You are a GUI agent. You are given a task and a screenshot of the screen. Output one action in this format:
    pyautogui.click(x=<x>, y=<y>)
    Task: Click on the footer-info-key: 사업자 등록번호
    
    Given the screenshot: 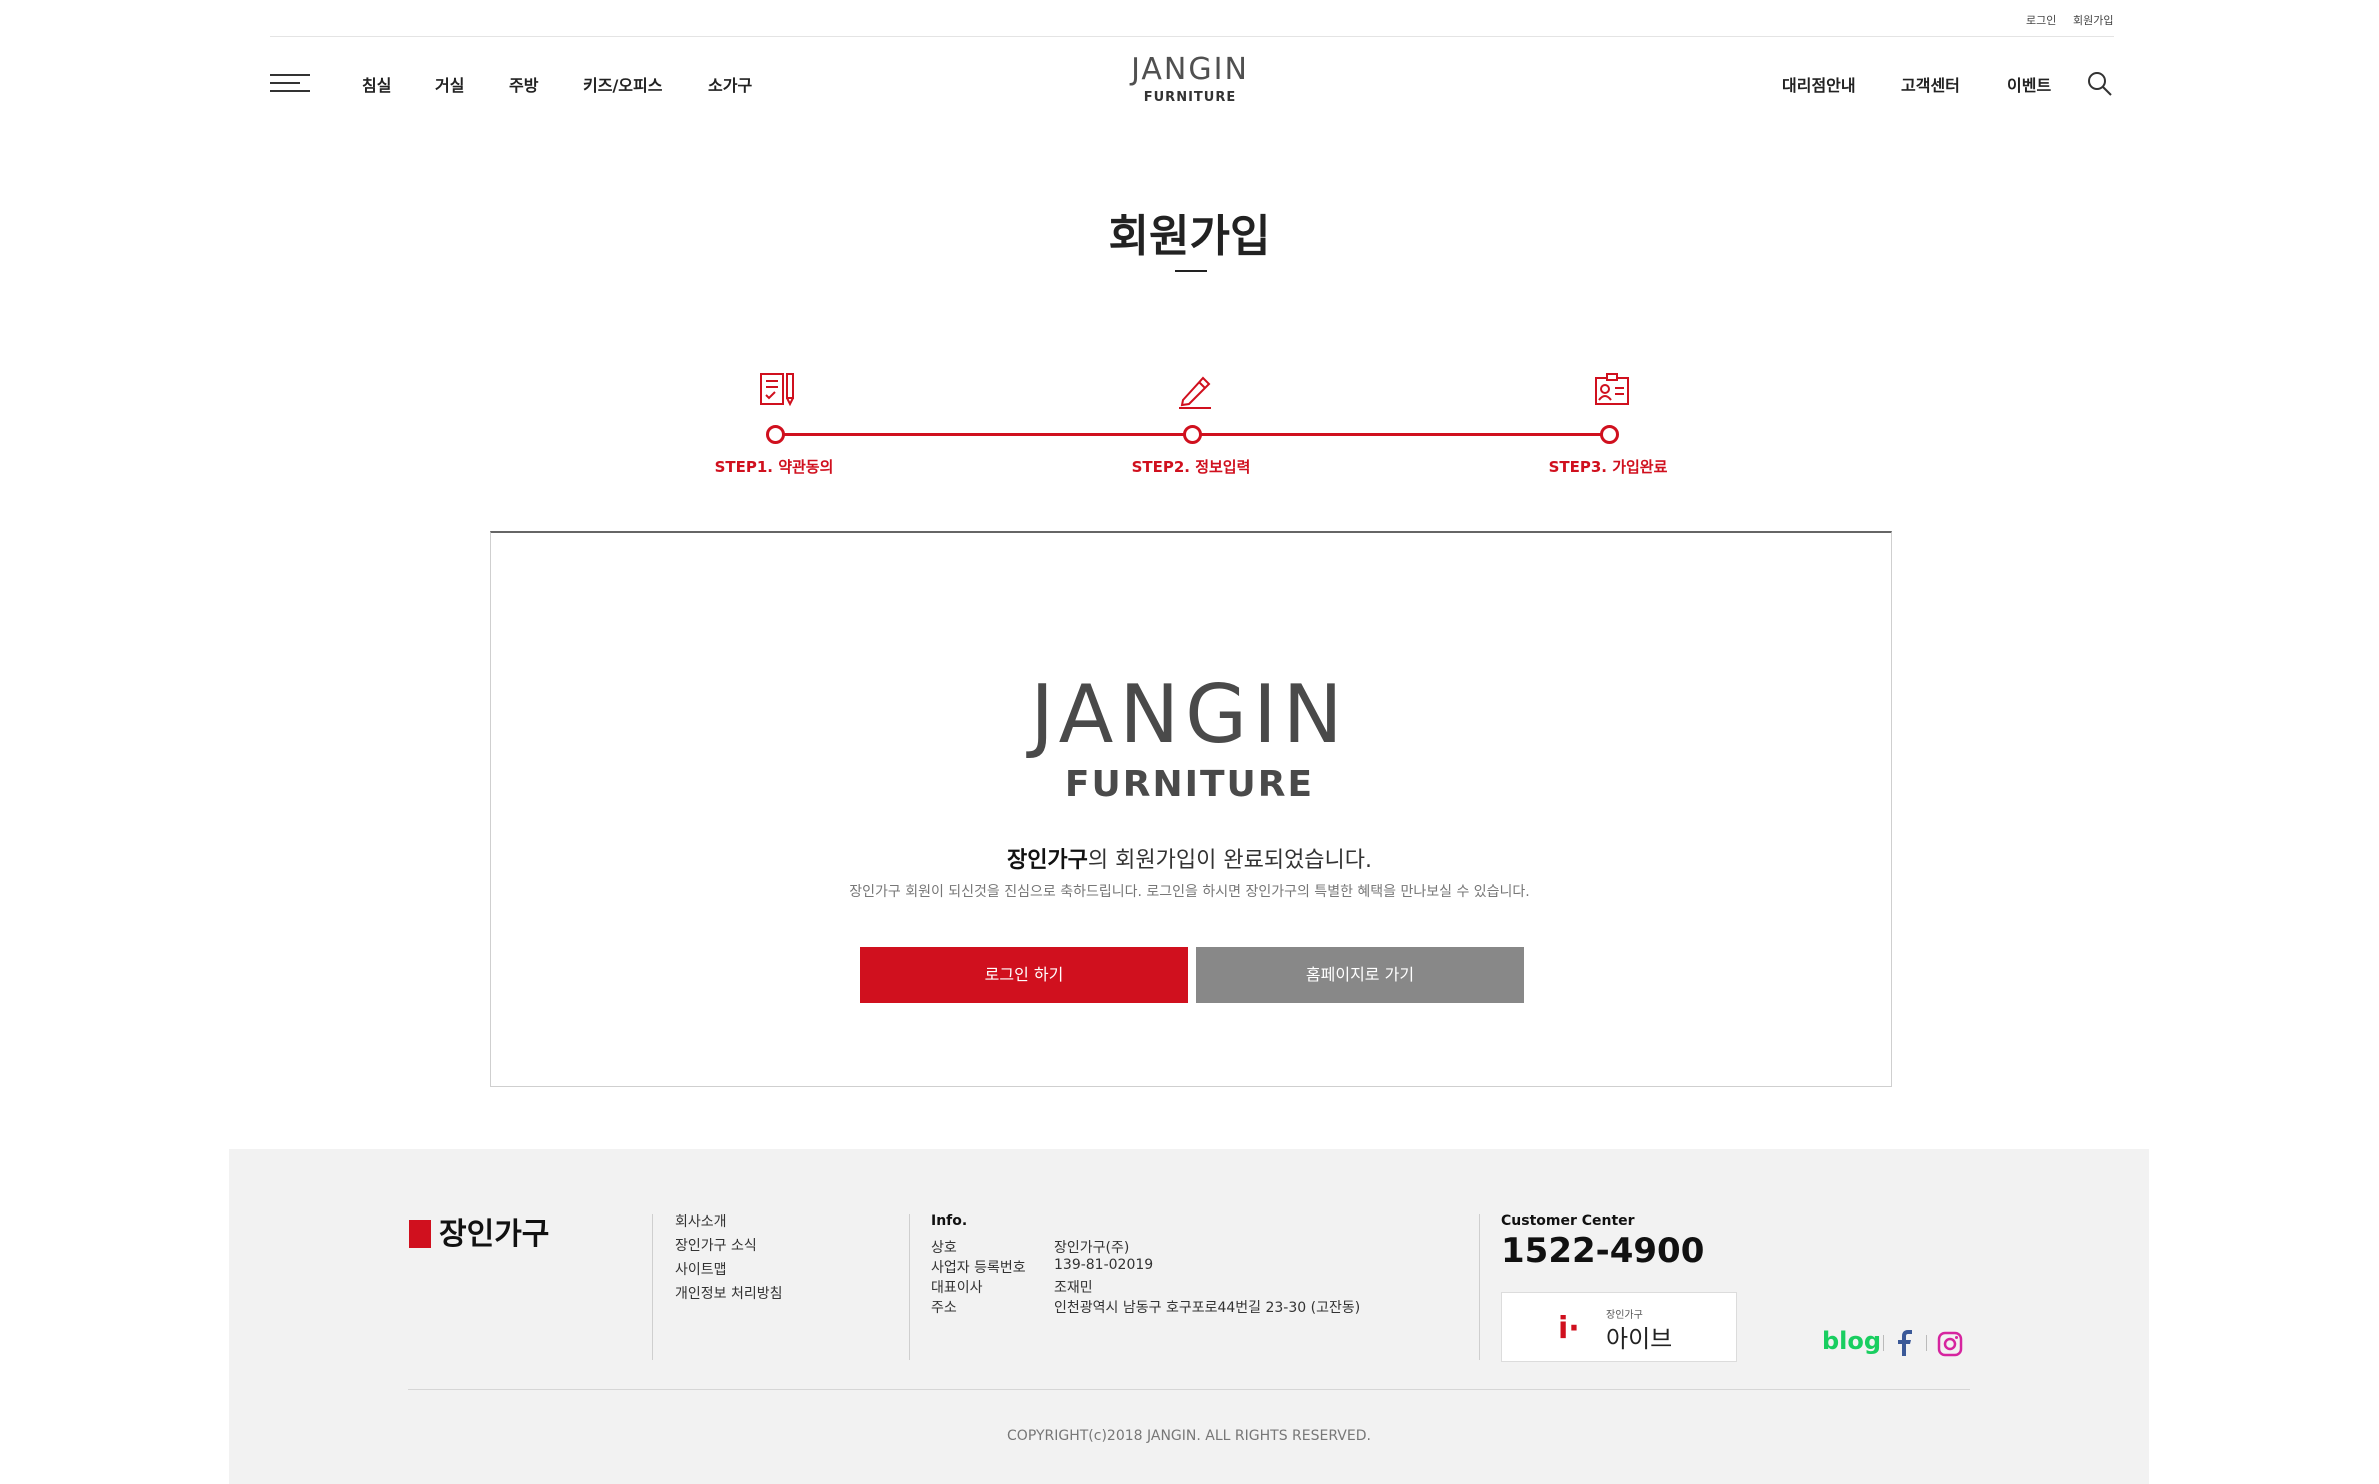 What is the action you would take?
    pyautogui.click(x=978, y=1268)
    